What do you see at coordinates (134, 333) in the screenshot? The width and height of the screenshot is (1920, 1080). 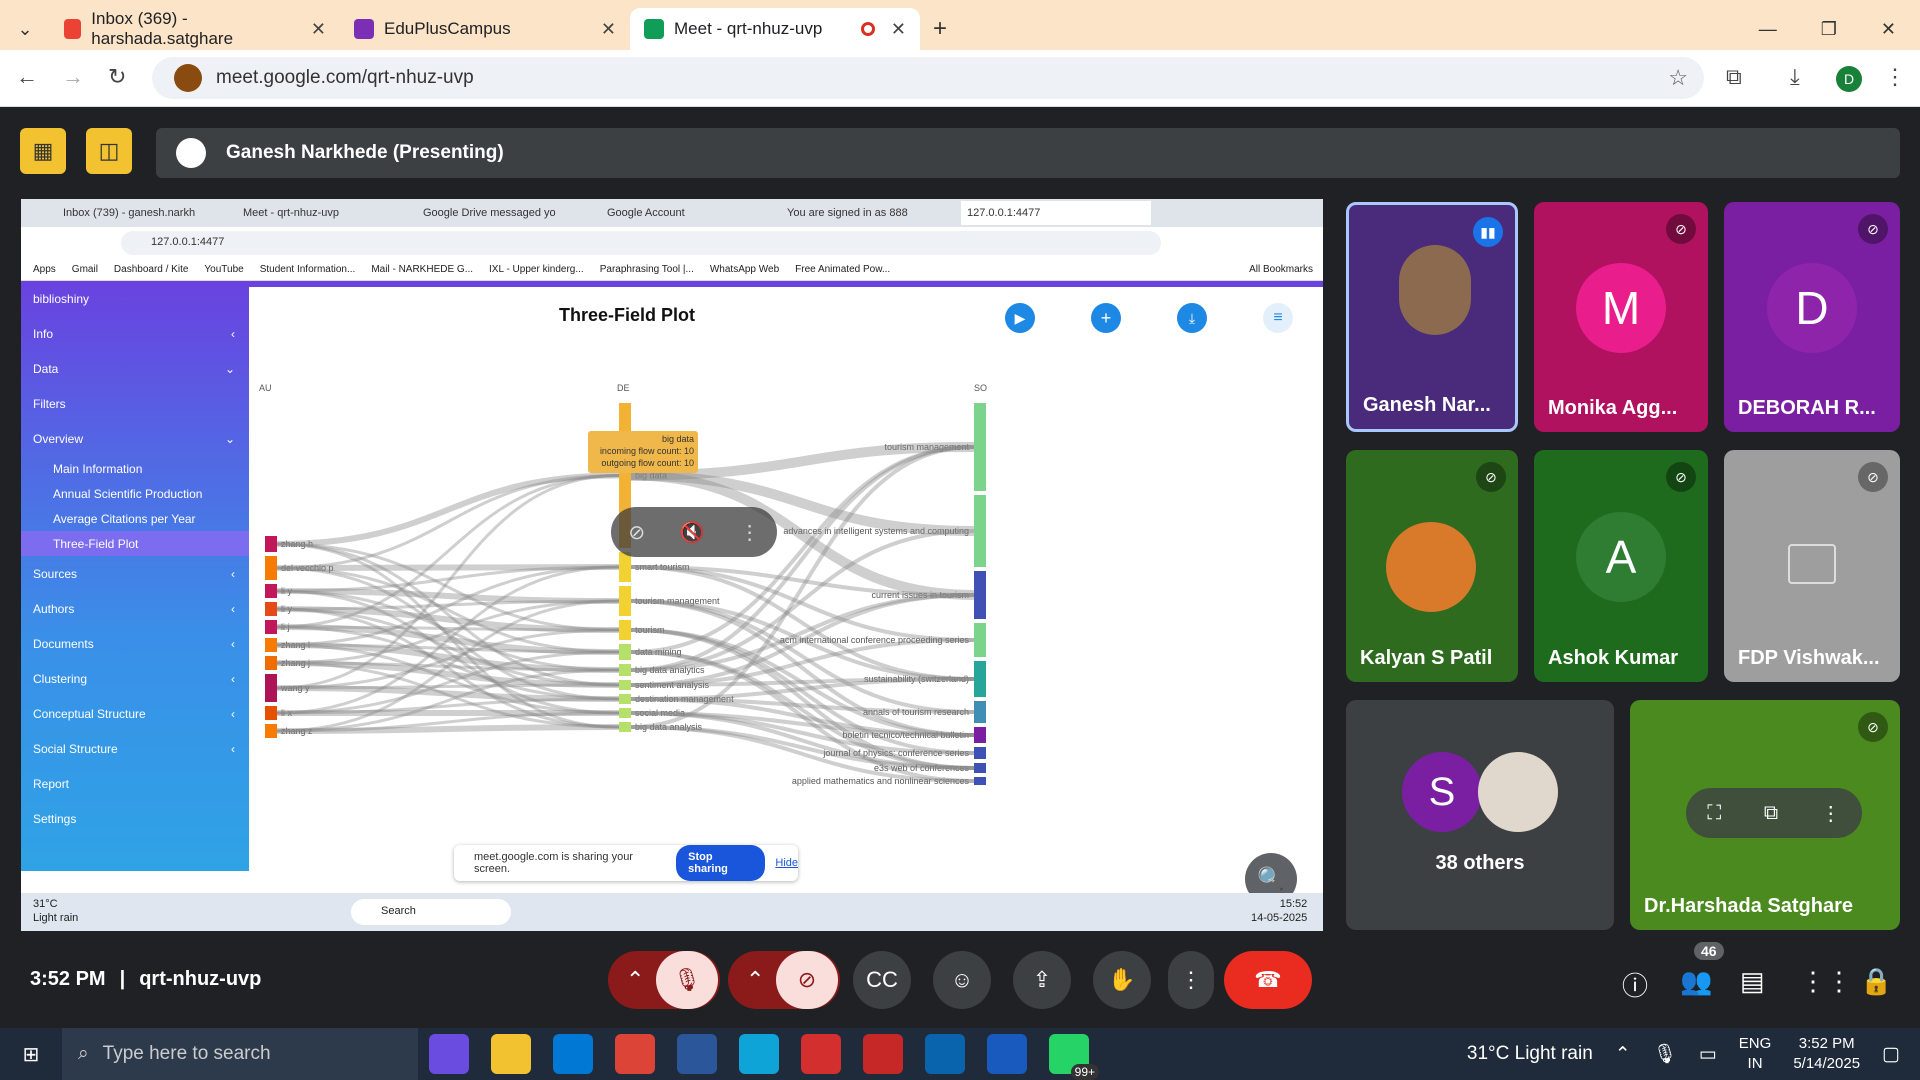 I see `menu-info: Info ‹` at bounding box center [134, 333].